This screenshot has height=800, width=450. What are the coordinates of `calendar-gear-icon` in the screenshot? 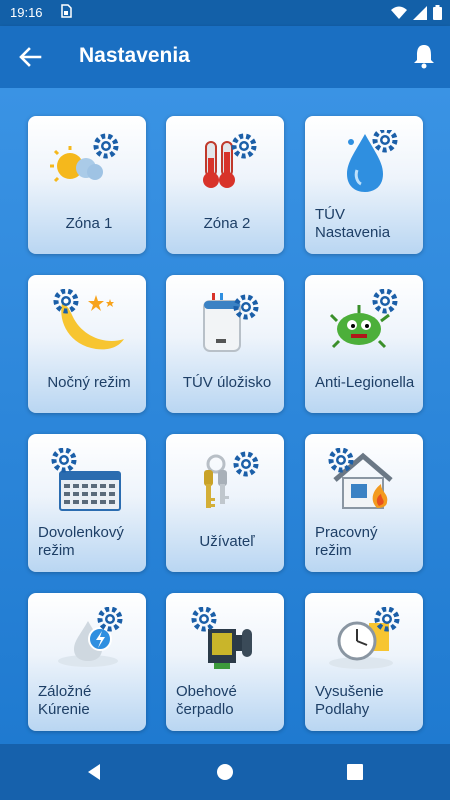 It's located at (86, 479).